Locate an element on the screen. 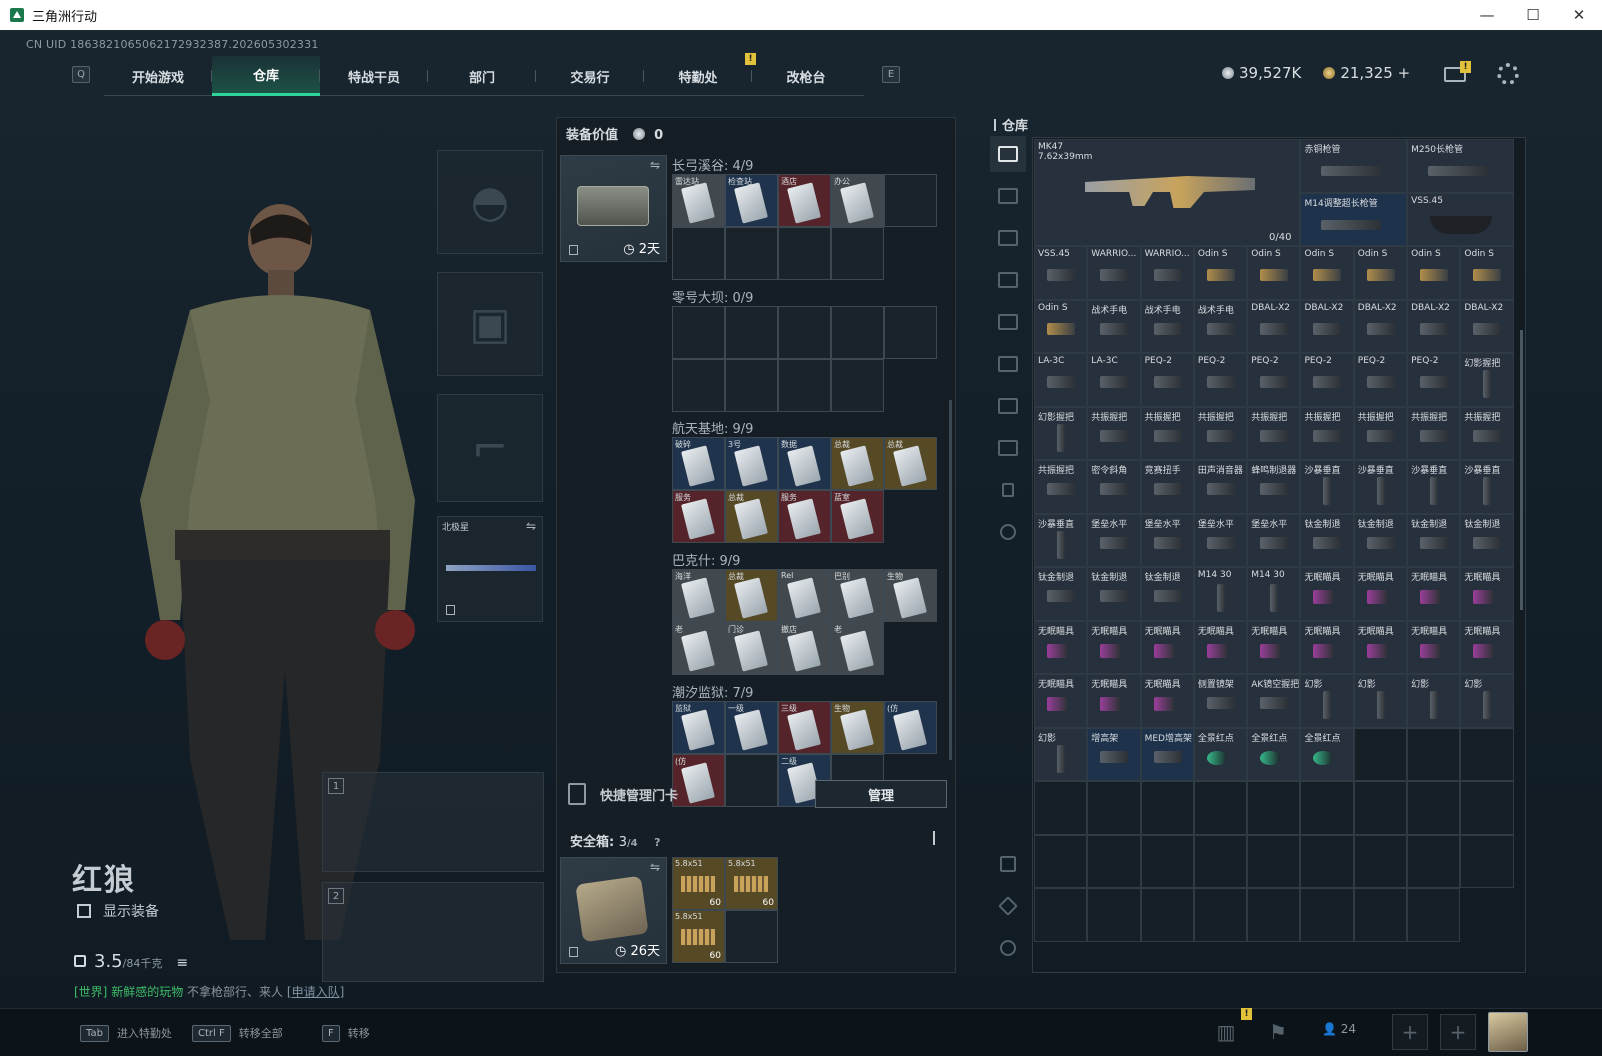 The height and width of the screenshot is (1056, 1602). keycard-item: 三级 is located at coordinates (804, 727).